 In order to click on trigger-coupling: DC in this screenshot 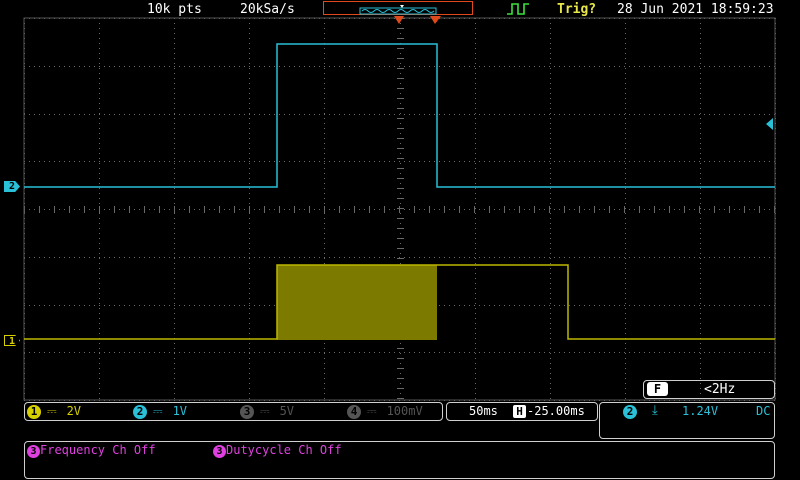, I will do `click(763, 411)`.